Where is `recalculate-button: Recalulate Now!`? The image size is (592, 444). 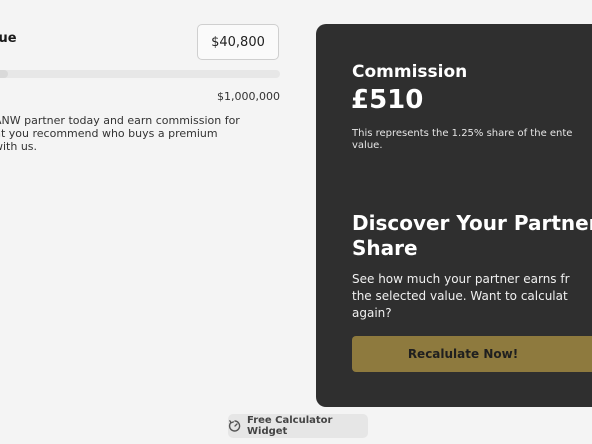 recalculate-button: Recalulate Now! is located at coordinates (472, 354).